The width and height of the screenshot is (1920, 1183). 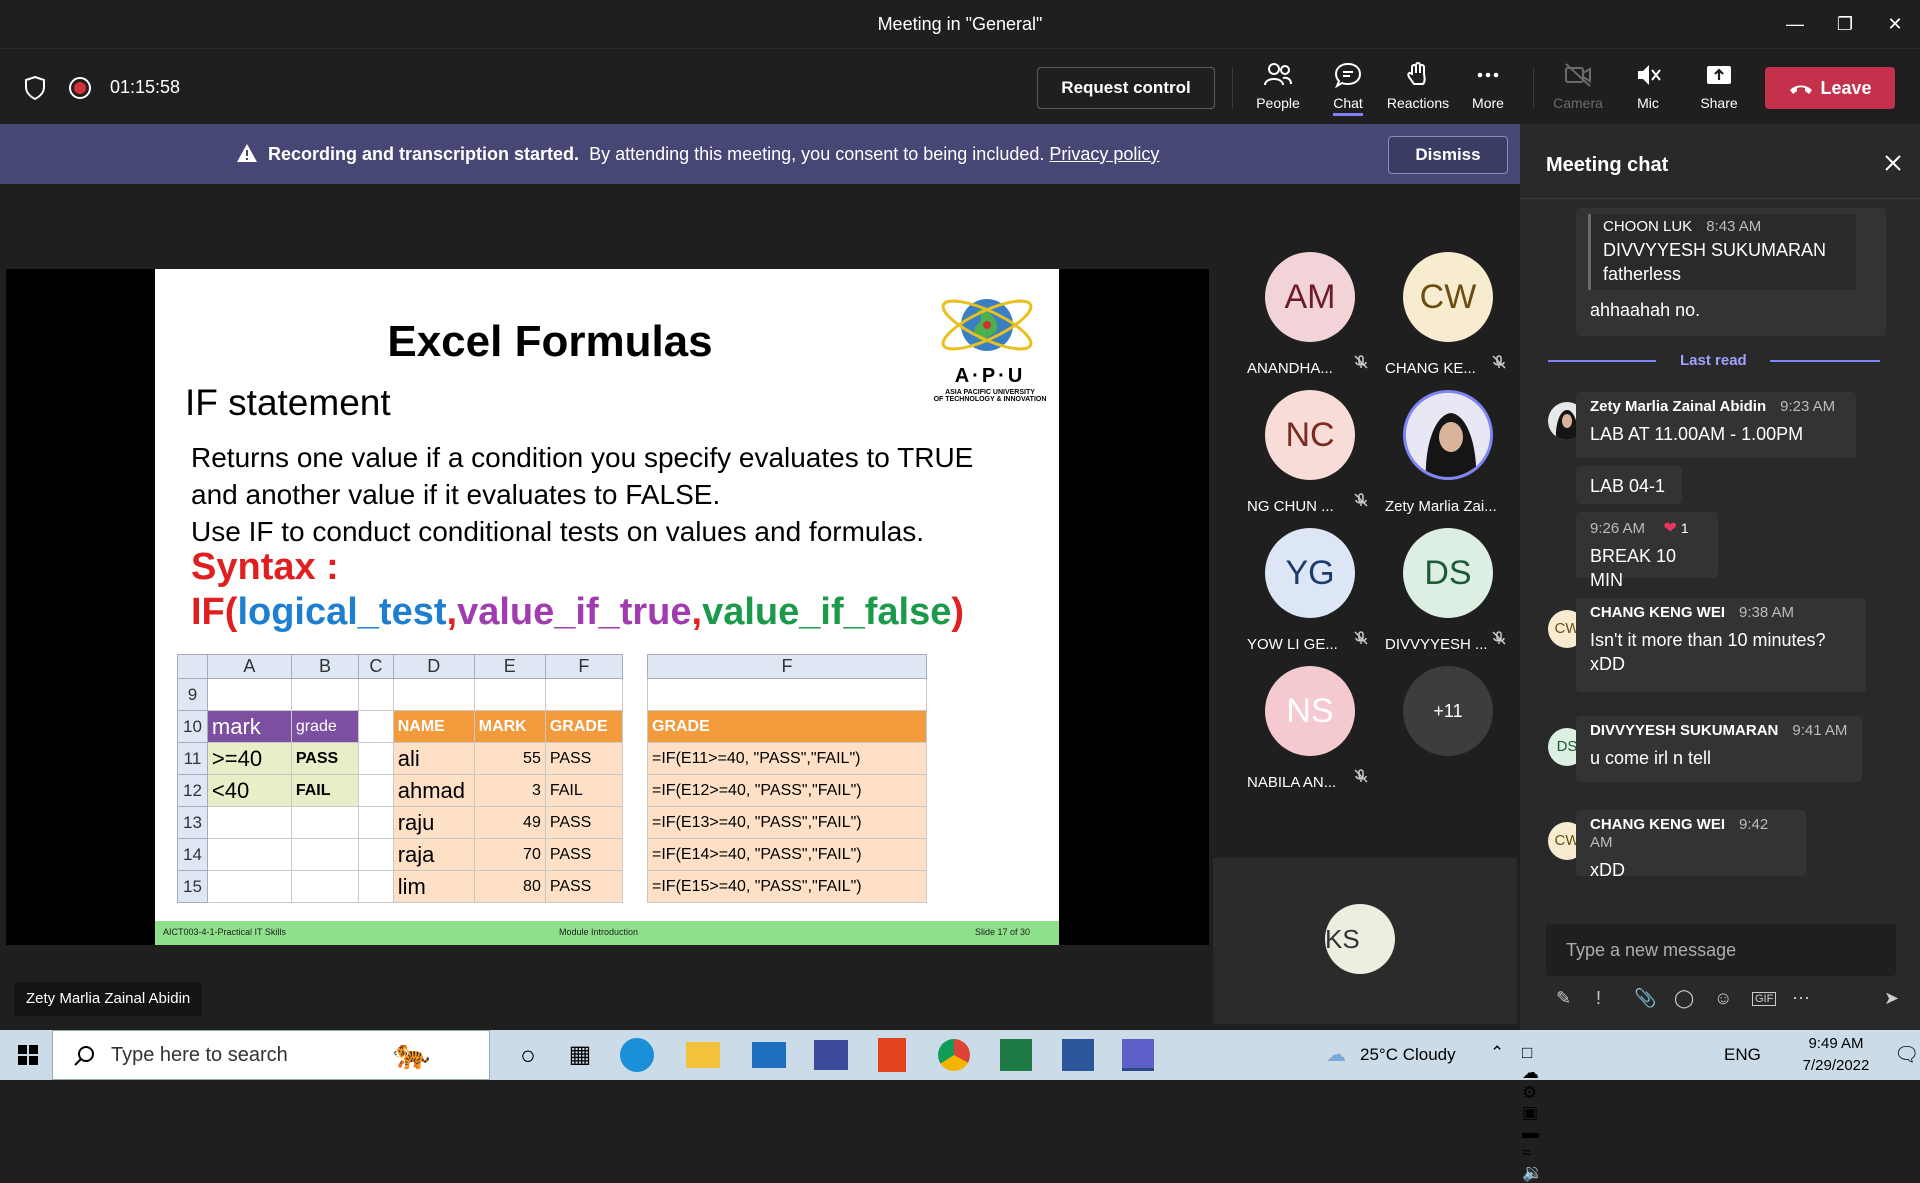 What do you see at coordinates (199, 1055) in the screenshot?
I see `search-placeholder: Type here to search` at bounding box center [199, 1055].